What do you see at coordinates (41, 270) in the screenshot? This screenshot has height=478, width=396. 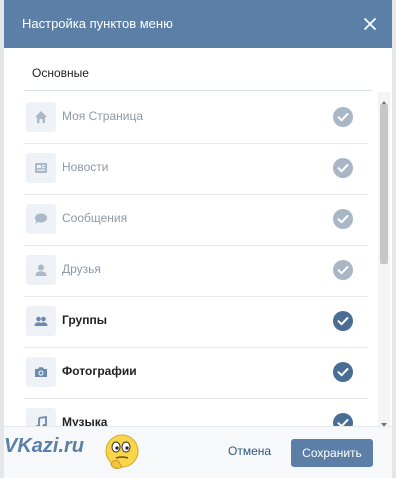 I see `friend-icon` at bounding box center [41, 270].